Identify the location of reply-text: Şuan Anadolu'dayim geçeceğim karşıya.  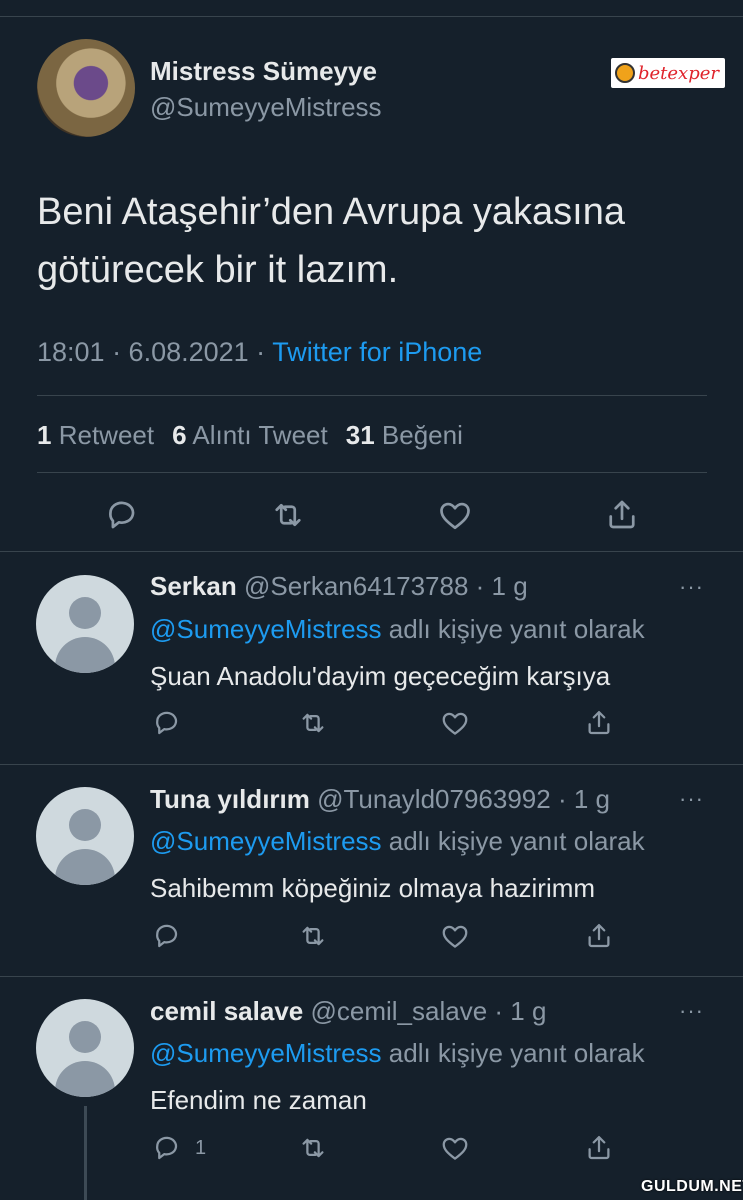
(380, 676).